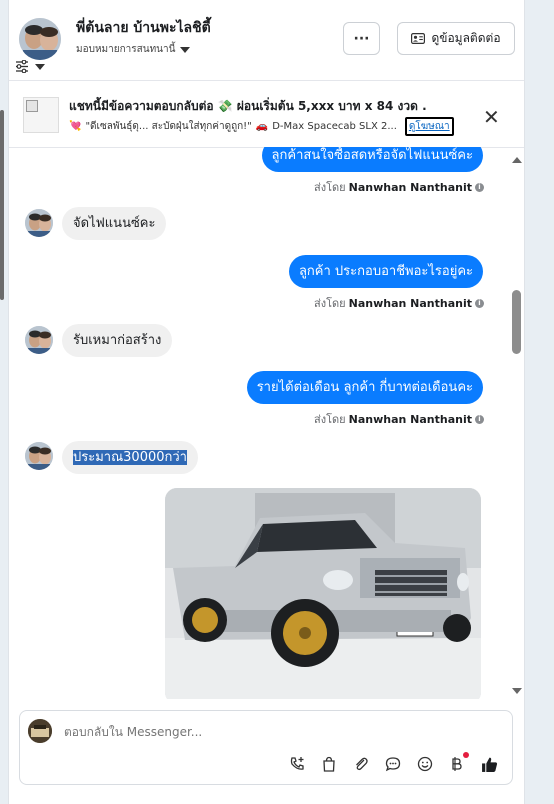 The image size is (554, 804). Describe the element at coordinates (323, 593) in the screenshot. I see `pickup-truck-image: บร 8013` at that location.